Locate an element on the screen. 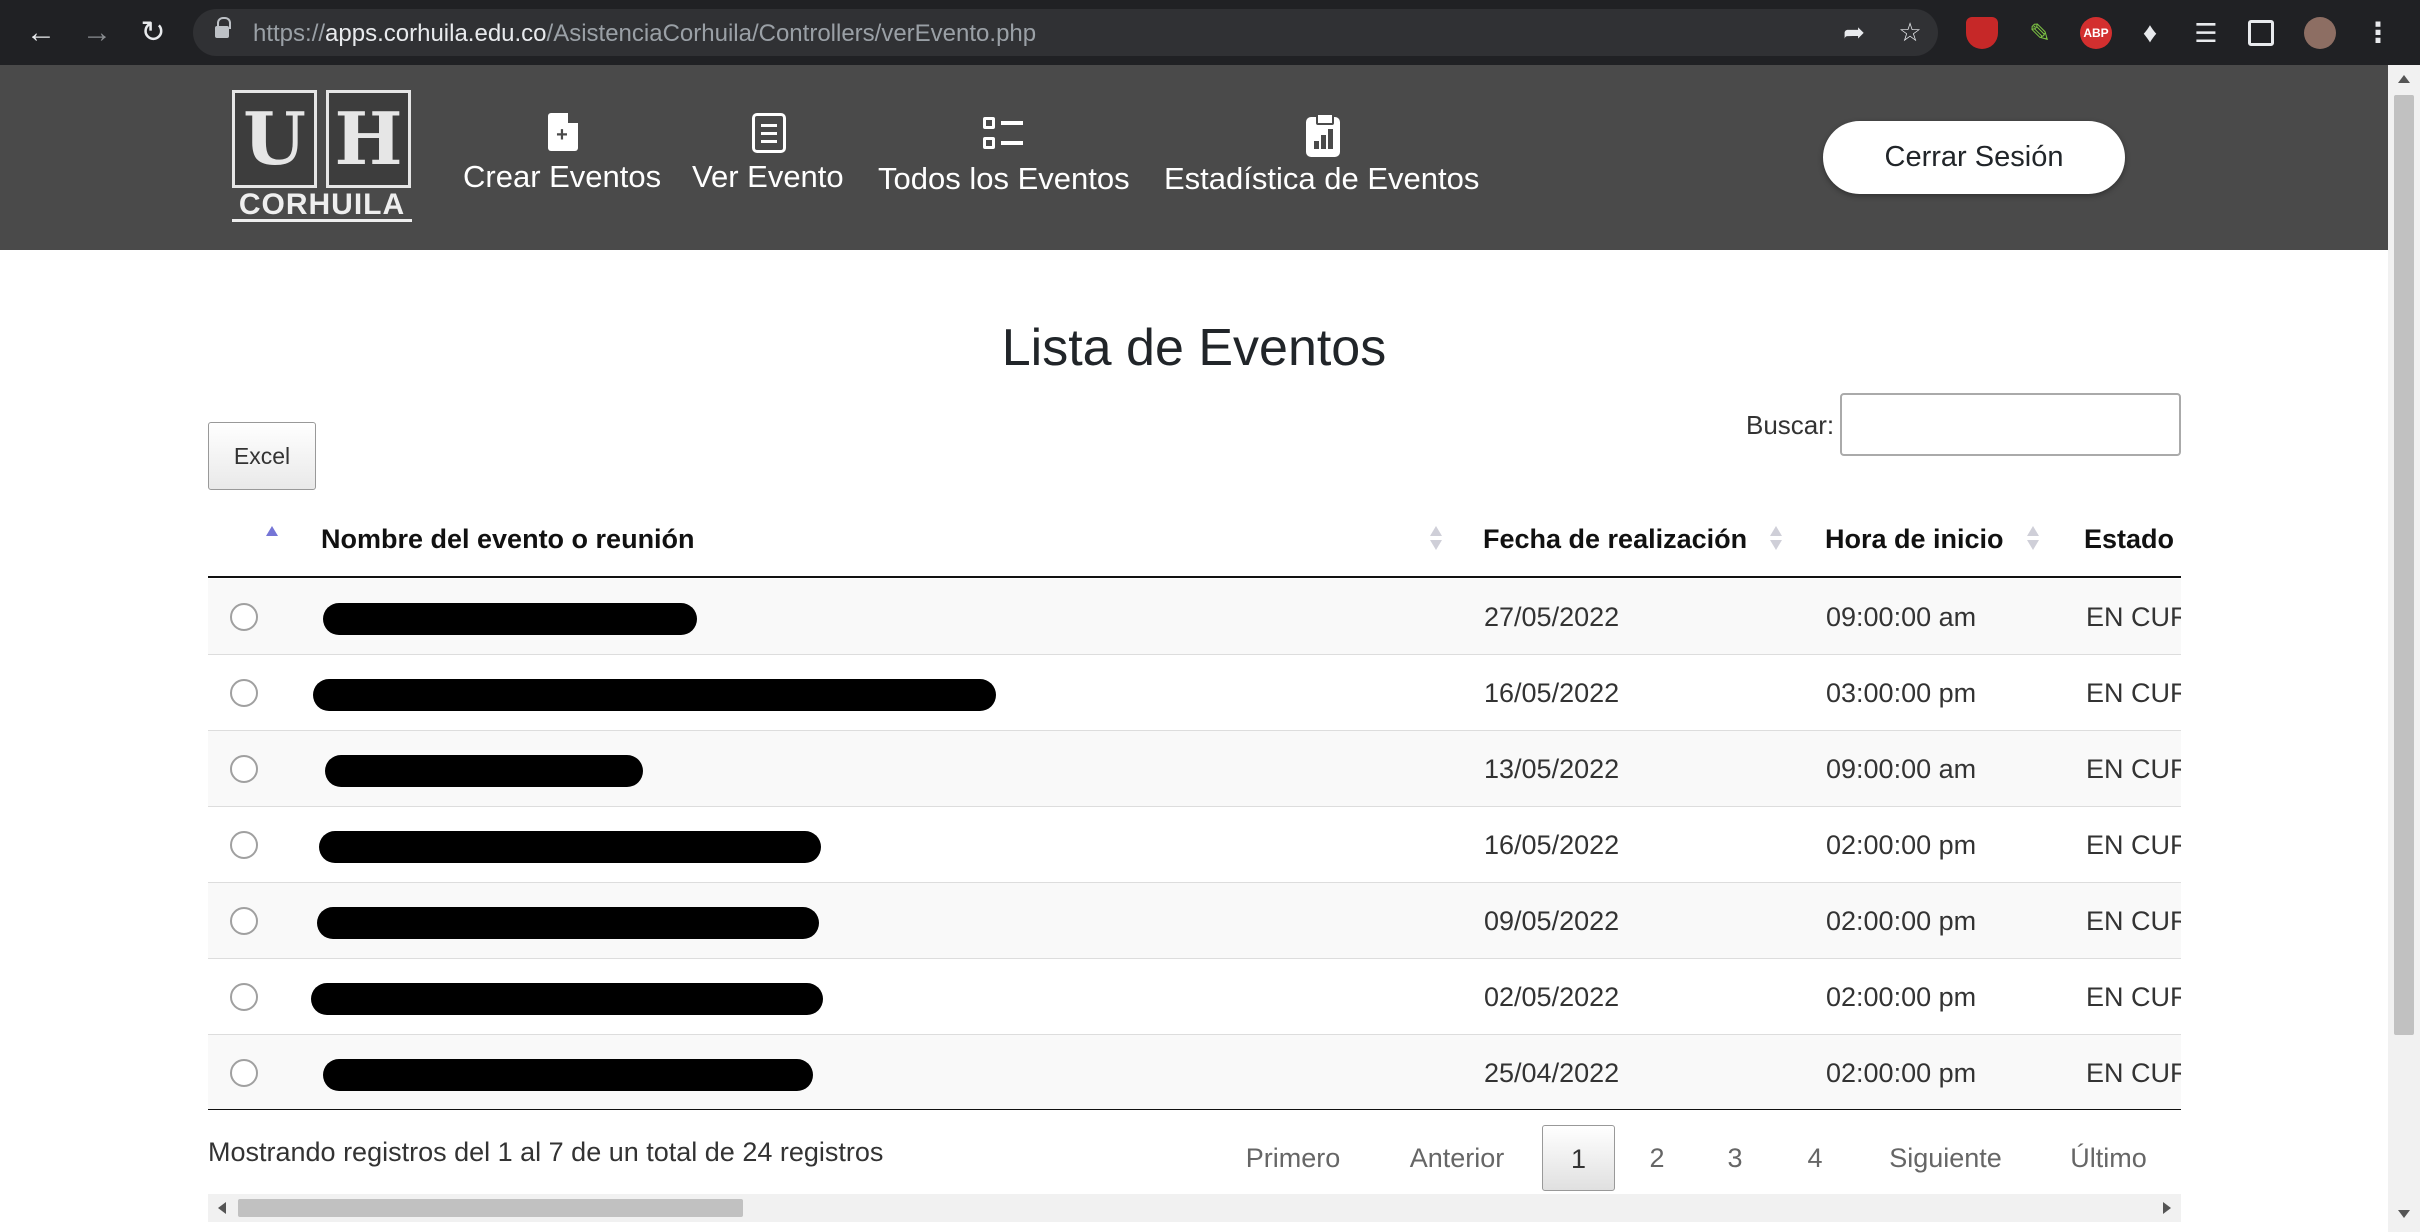 This screenshot has width=2420, height=1232. horizontal-scrollbar is located at coordinates (1194, 1208).